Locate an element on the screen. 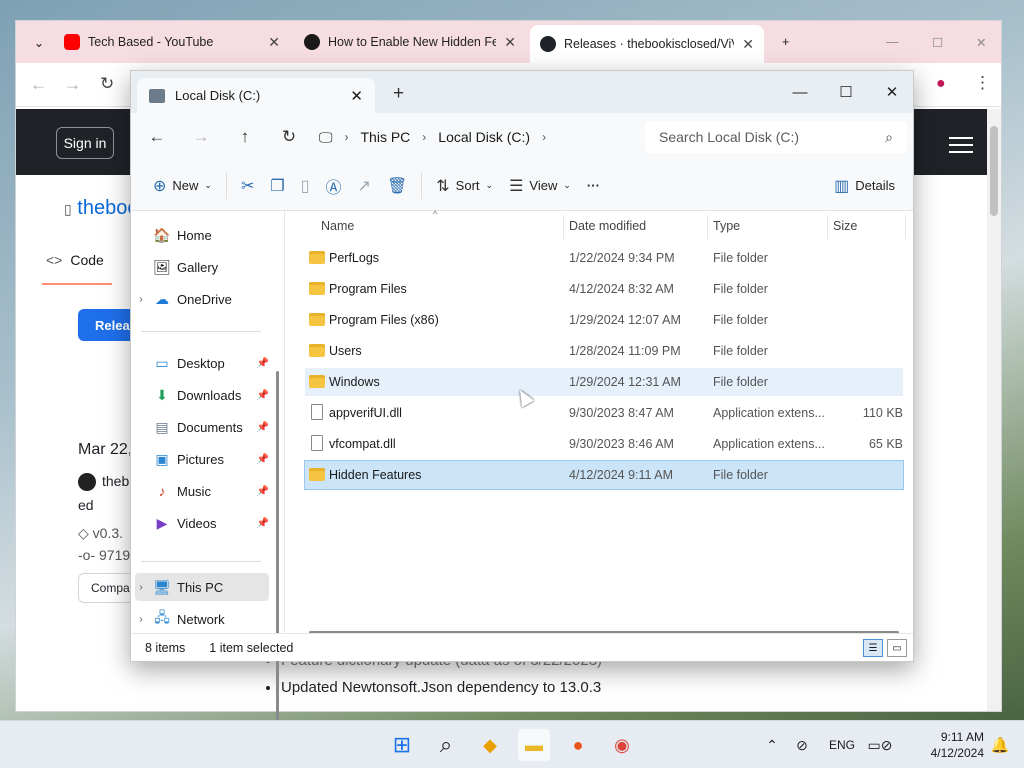  delete-button: 🗑 is located at coordinates (397, 186).